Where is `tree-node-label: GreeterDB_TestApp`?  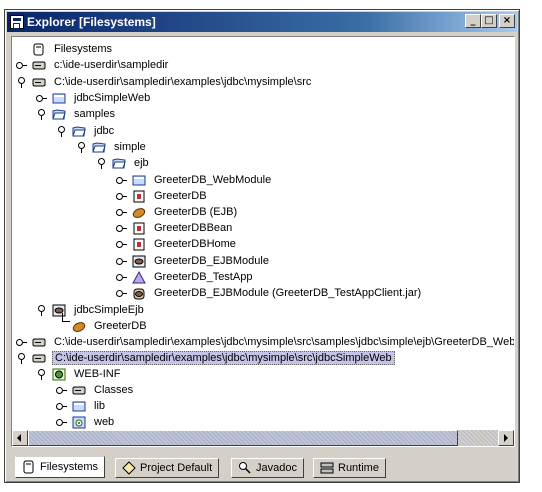 tree-node-label: GreeterDB_TestApp is located at coordinates (203, 277).